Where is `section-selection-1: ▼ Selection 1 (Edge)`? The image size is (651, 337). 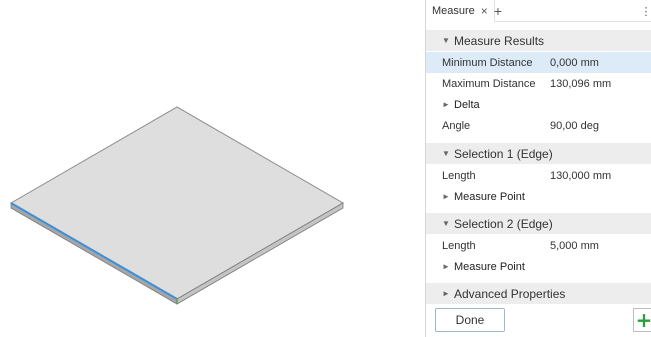
section-selection-1: ▼ Selection 1 (Edge) is located at coordinates (538, 153).